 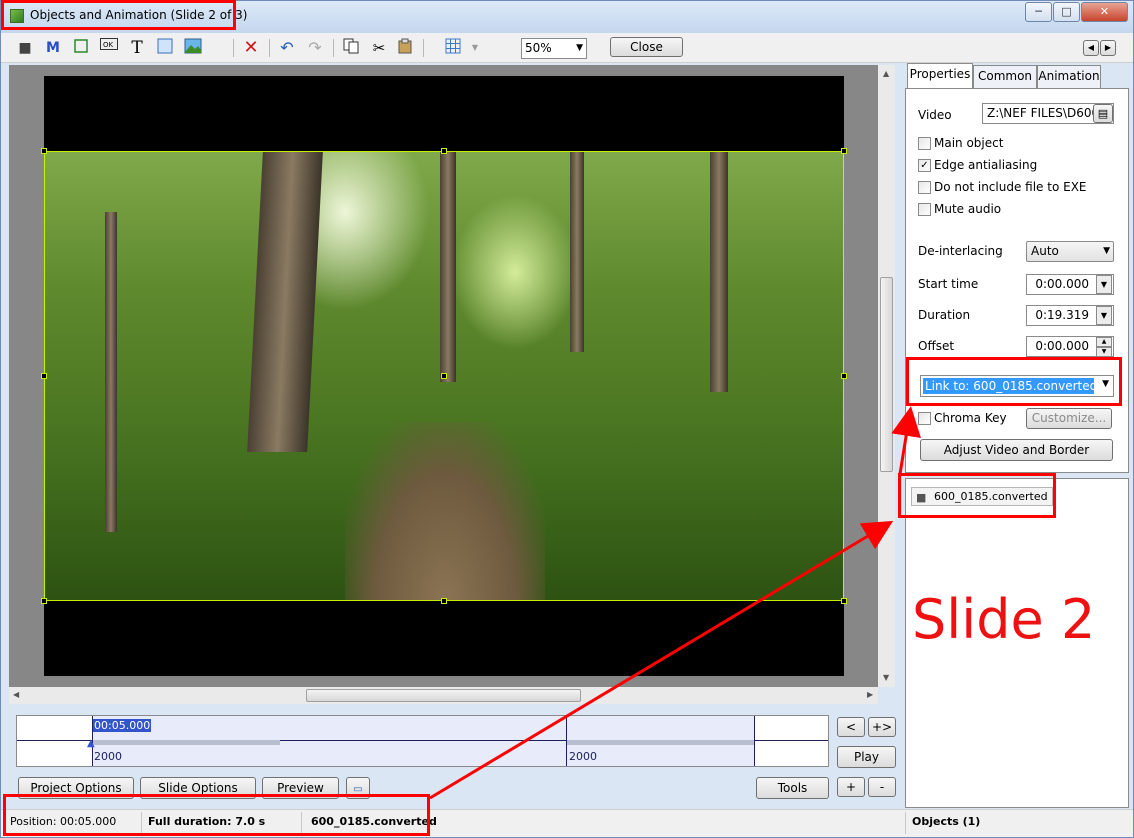 What do you see at coordinates (1004, 619) in the screenshot?
I see `slide-annotation-label: Slide 2` at bounding box center [1004, 619].